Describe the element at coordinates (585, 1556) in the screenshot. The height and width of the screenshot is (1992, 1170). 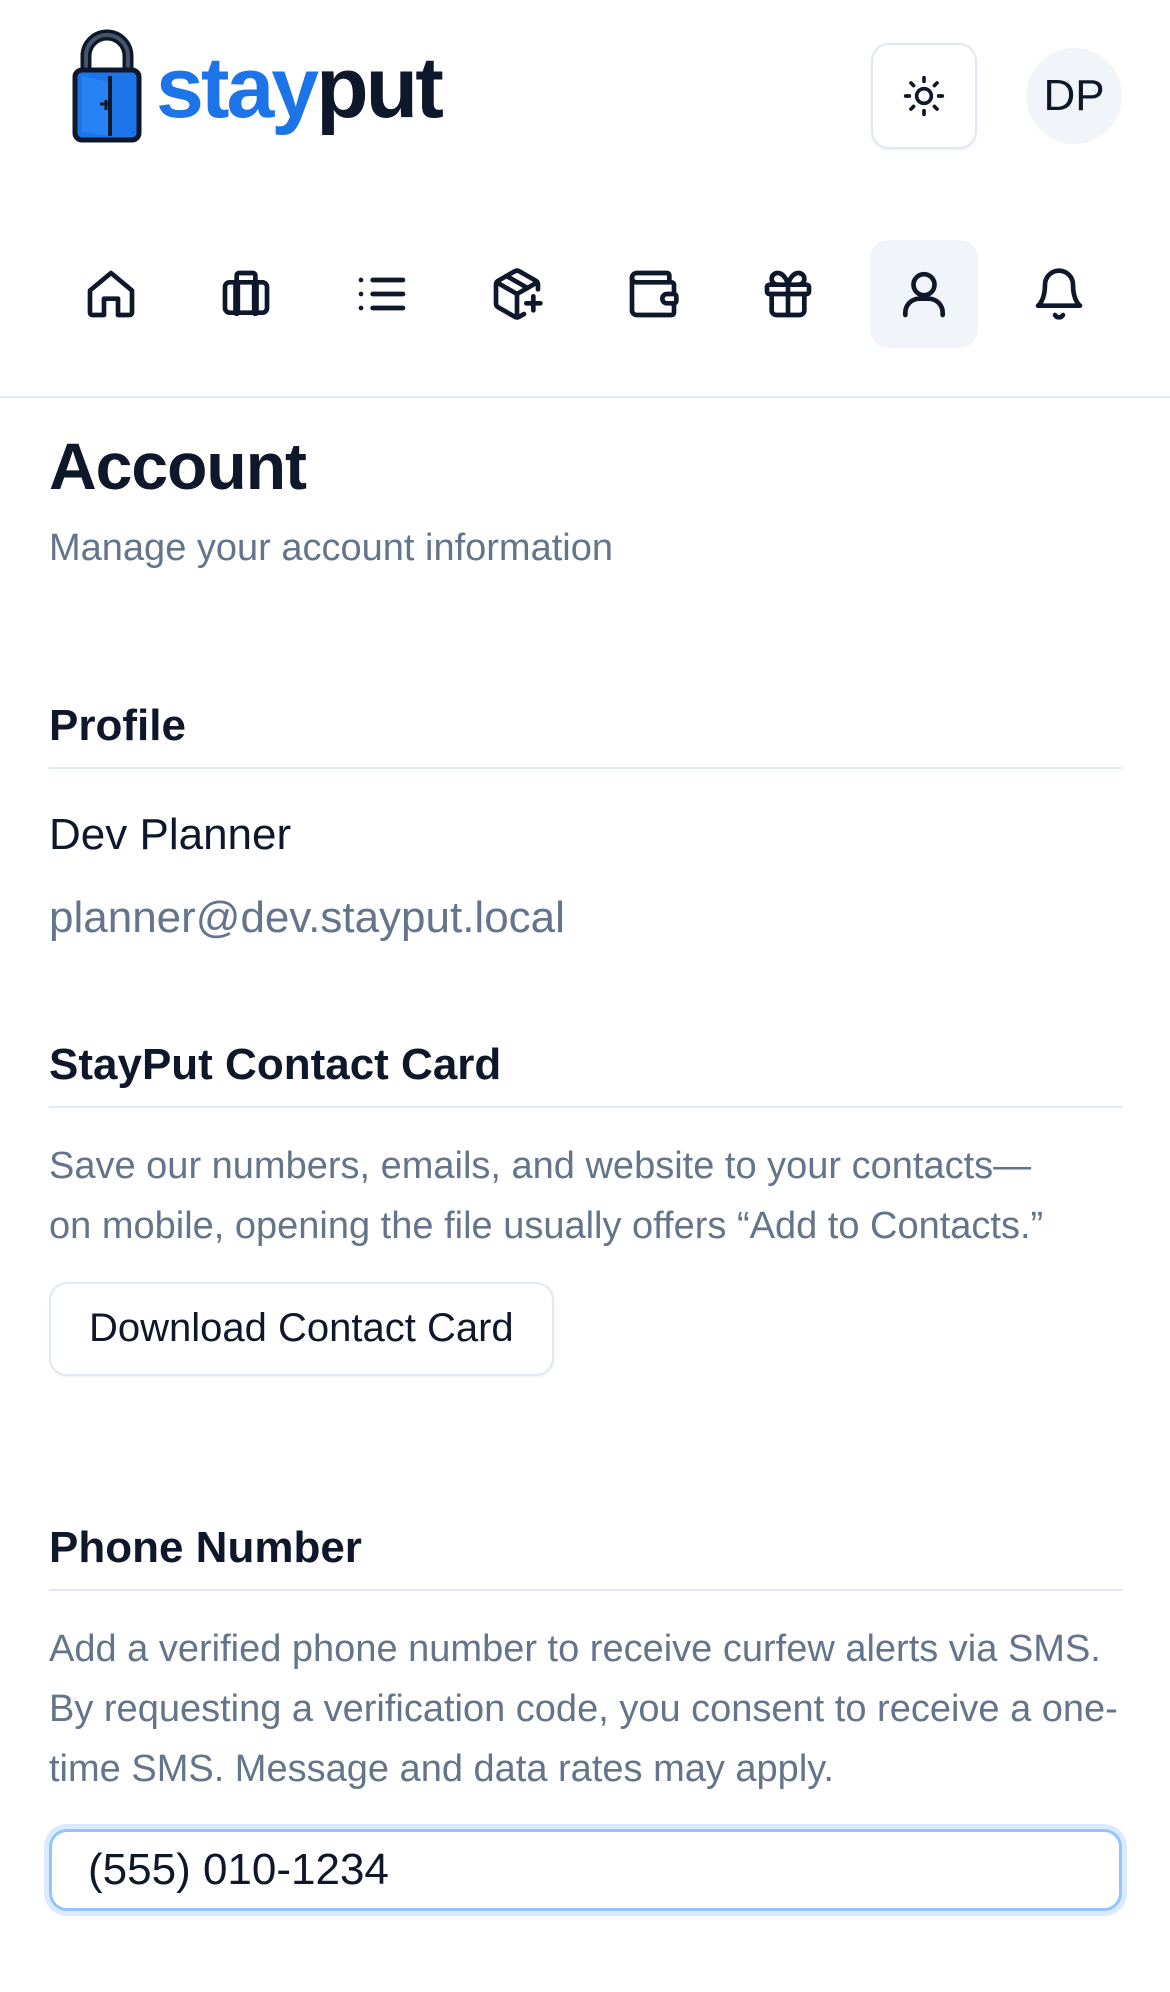
I see `phone-number-heading: Phone Number` at that location.